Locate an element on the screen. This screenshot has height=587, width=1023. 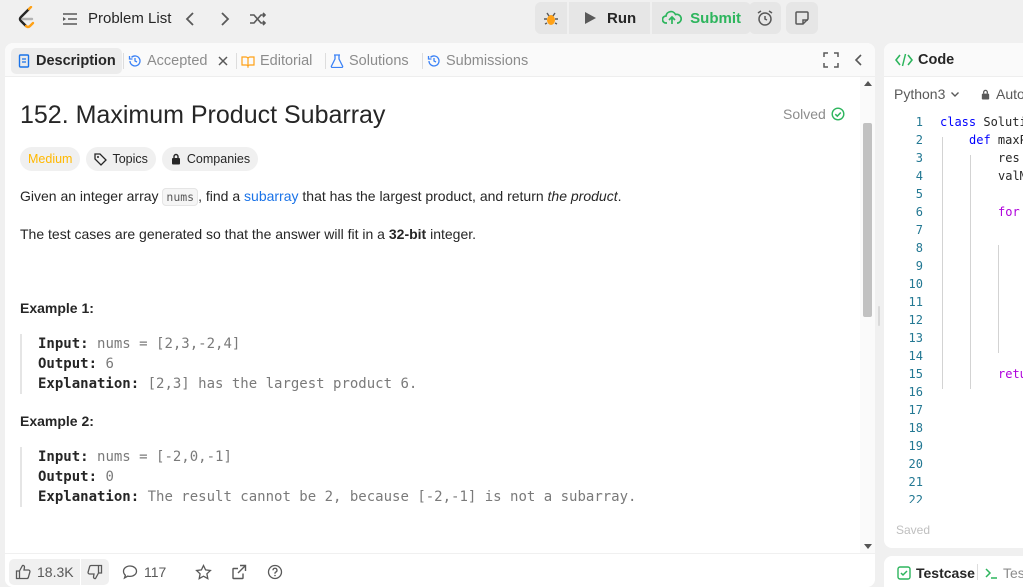
desc-text: that has the largest product, and return is located at coordinates (423, 196).